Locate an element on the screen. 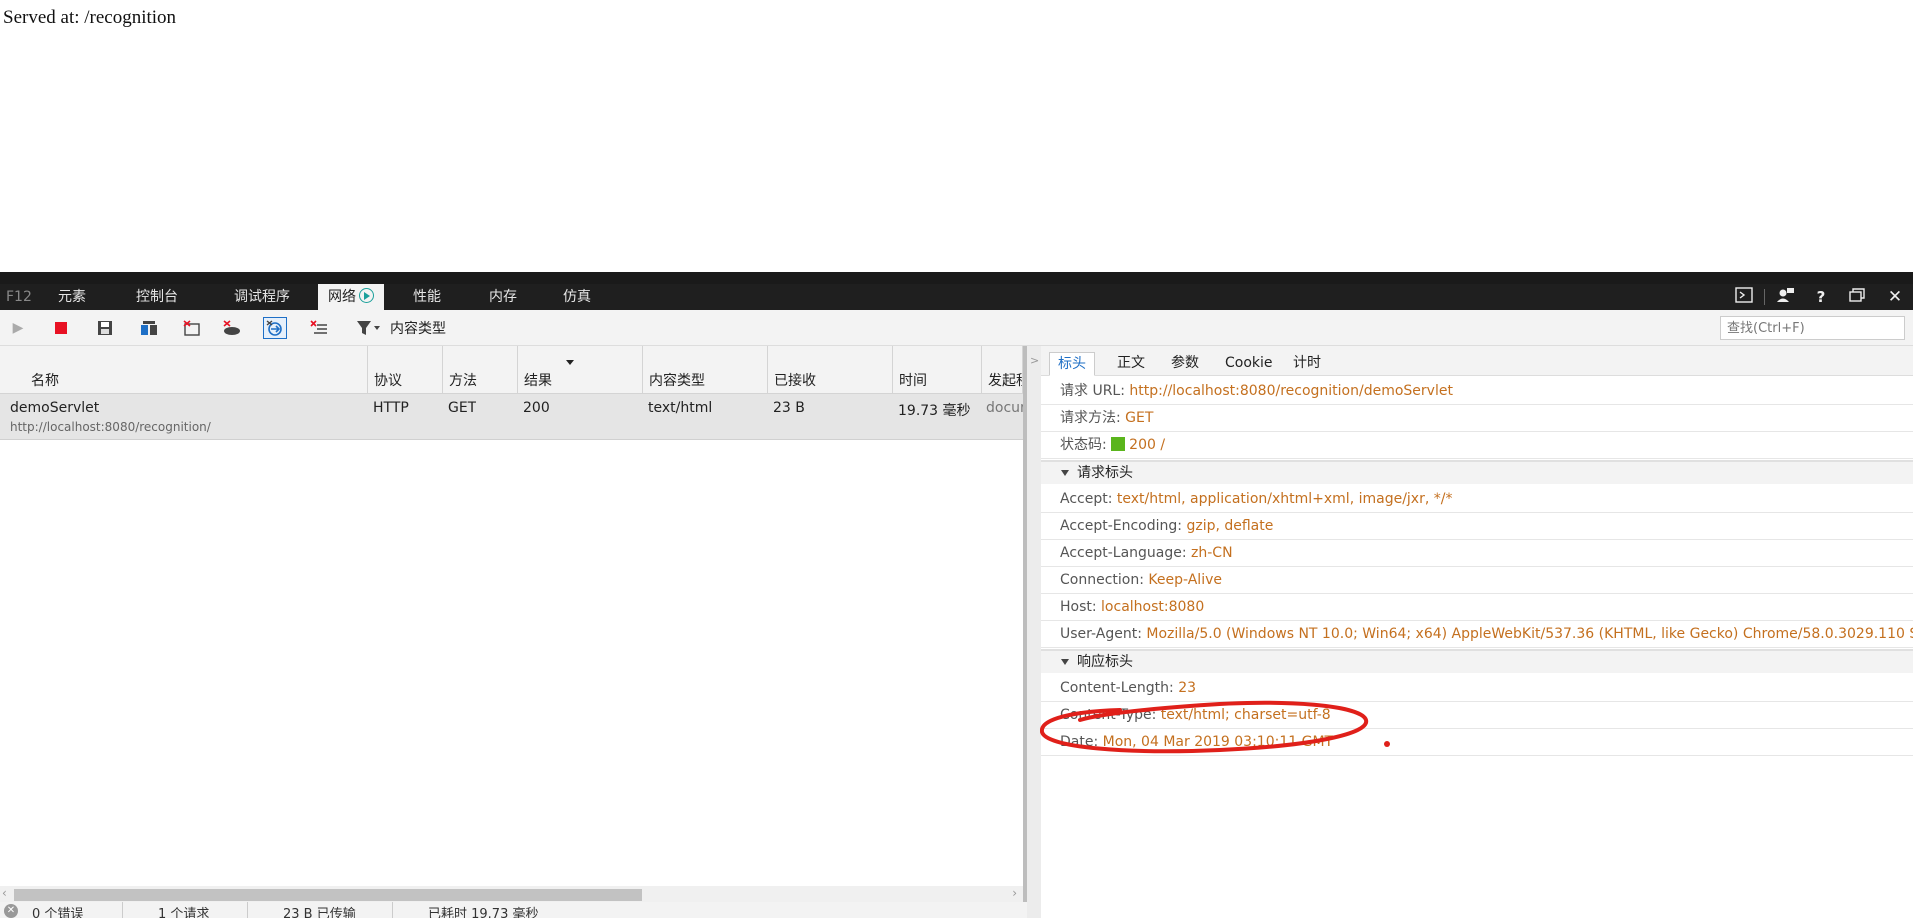 Image resolution: width=1913 pixels, height=918 pixels. tab-cookies: Cookie is located at coordinates (1249, 364).